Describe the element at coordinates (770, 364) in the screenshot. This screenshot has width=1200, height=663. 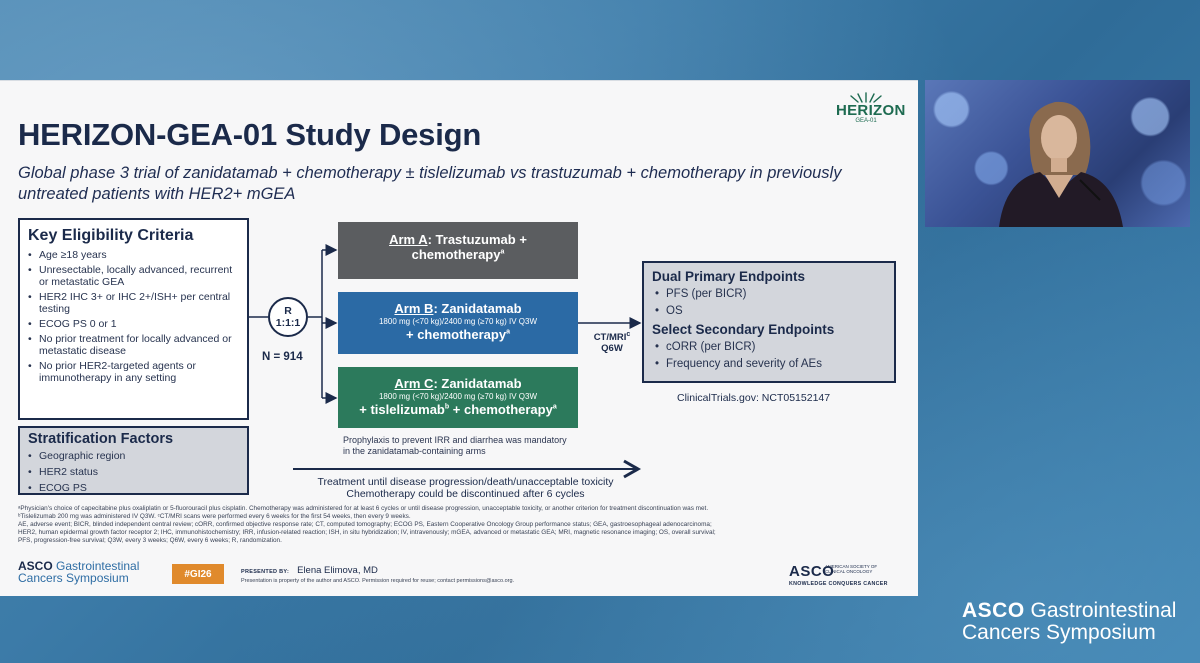
I see `secondary-endpoint: Frequency and severity of AEs` at that location.